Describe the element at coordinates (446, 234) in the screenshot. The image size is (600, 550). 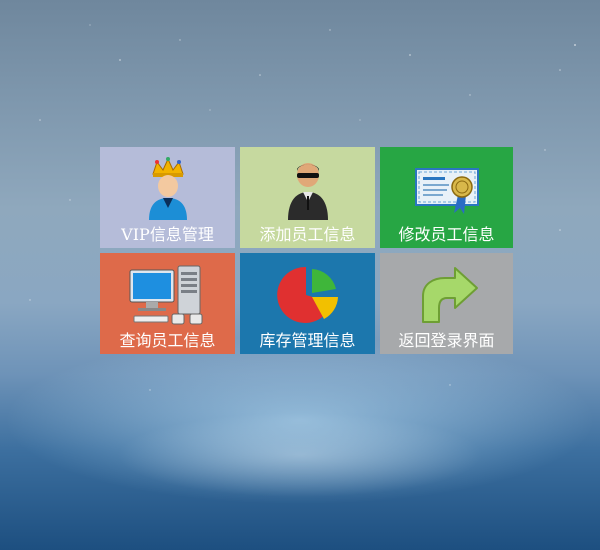
I see `tile-label: 修改员工信息` at that location.